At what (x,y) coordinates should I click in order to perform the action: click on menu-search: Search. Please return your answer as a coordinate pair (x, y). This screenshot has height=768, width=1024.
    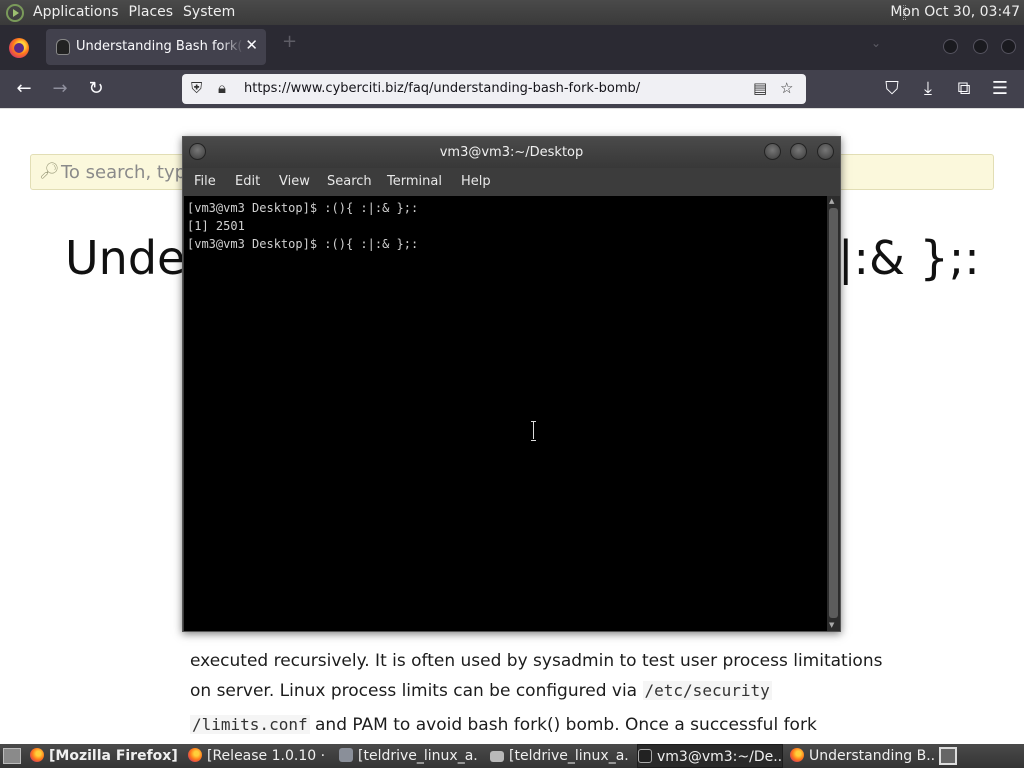
    Looking at the image, I should click on (349, 181).